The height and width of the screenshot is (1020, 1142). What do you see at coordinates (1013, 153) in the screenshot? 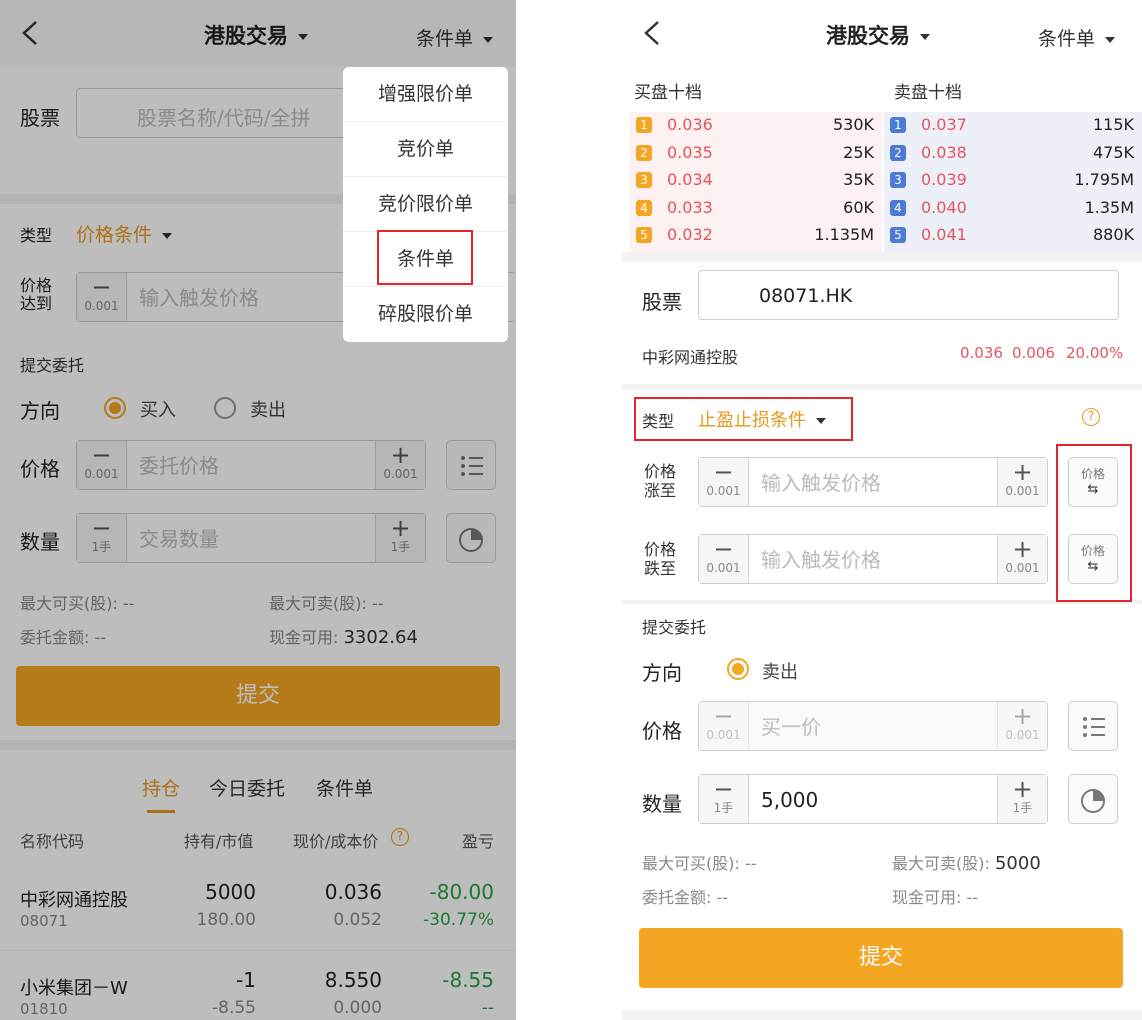
I see `ask-row: 2 0.038 475K` at bounding box center [1013, 153].